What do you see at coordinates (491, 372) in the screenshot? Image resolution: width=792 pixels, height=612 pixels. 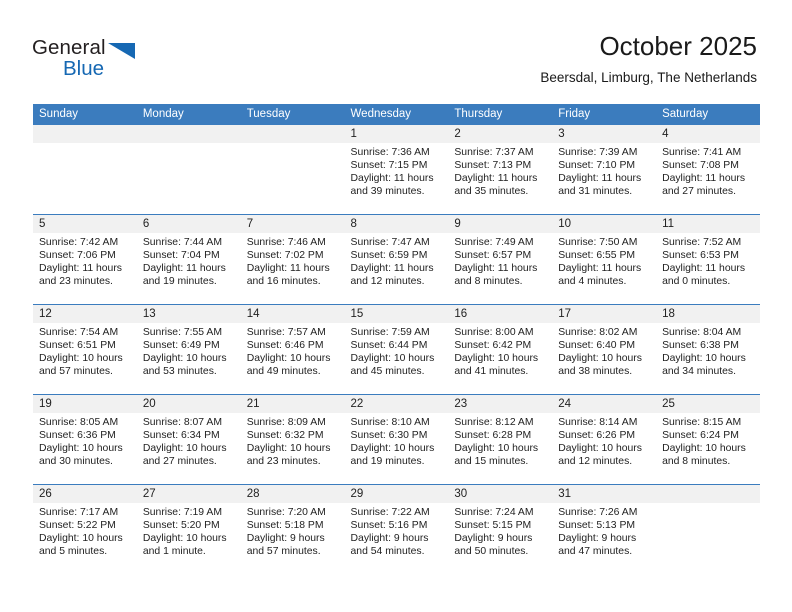 I see `day-detail-daylight-2: and 41 minutes.` at bounding box center [491, 372].